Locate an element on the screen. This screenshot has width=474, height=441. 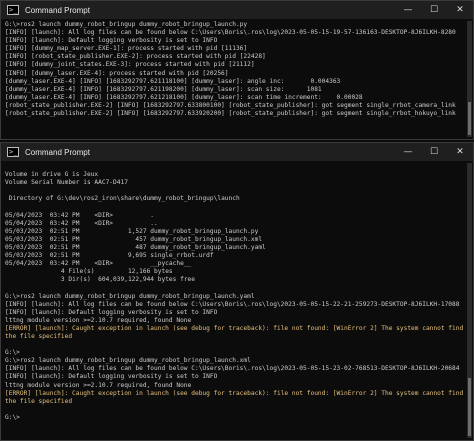
console-line: Volume in drive G is Jeux is located at coordinates (52, 175).